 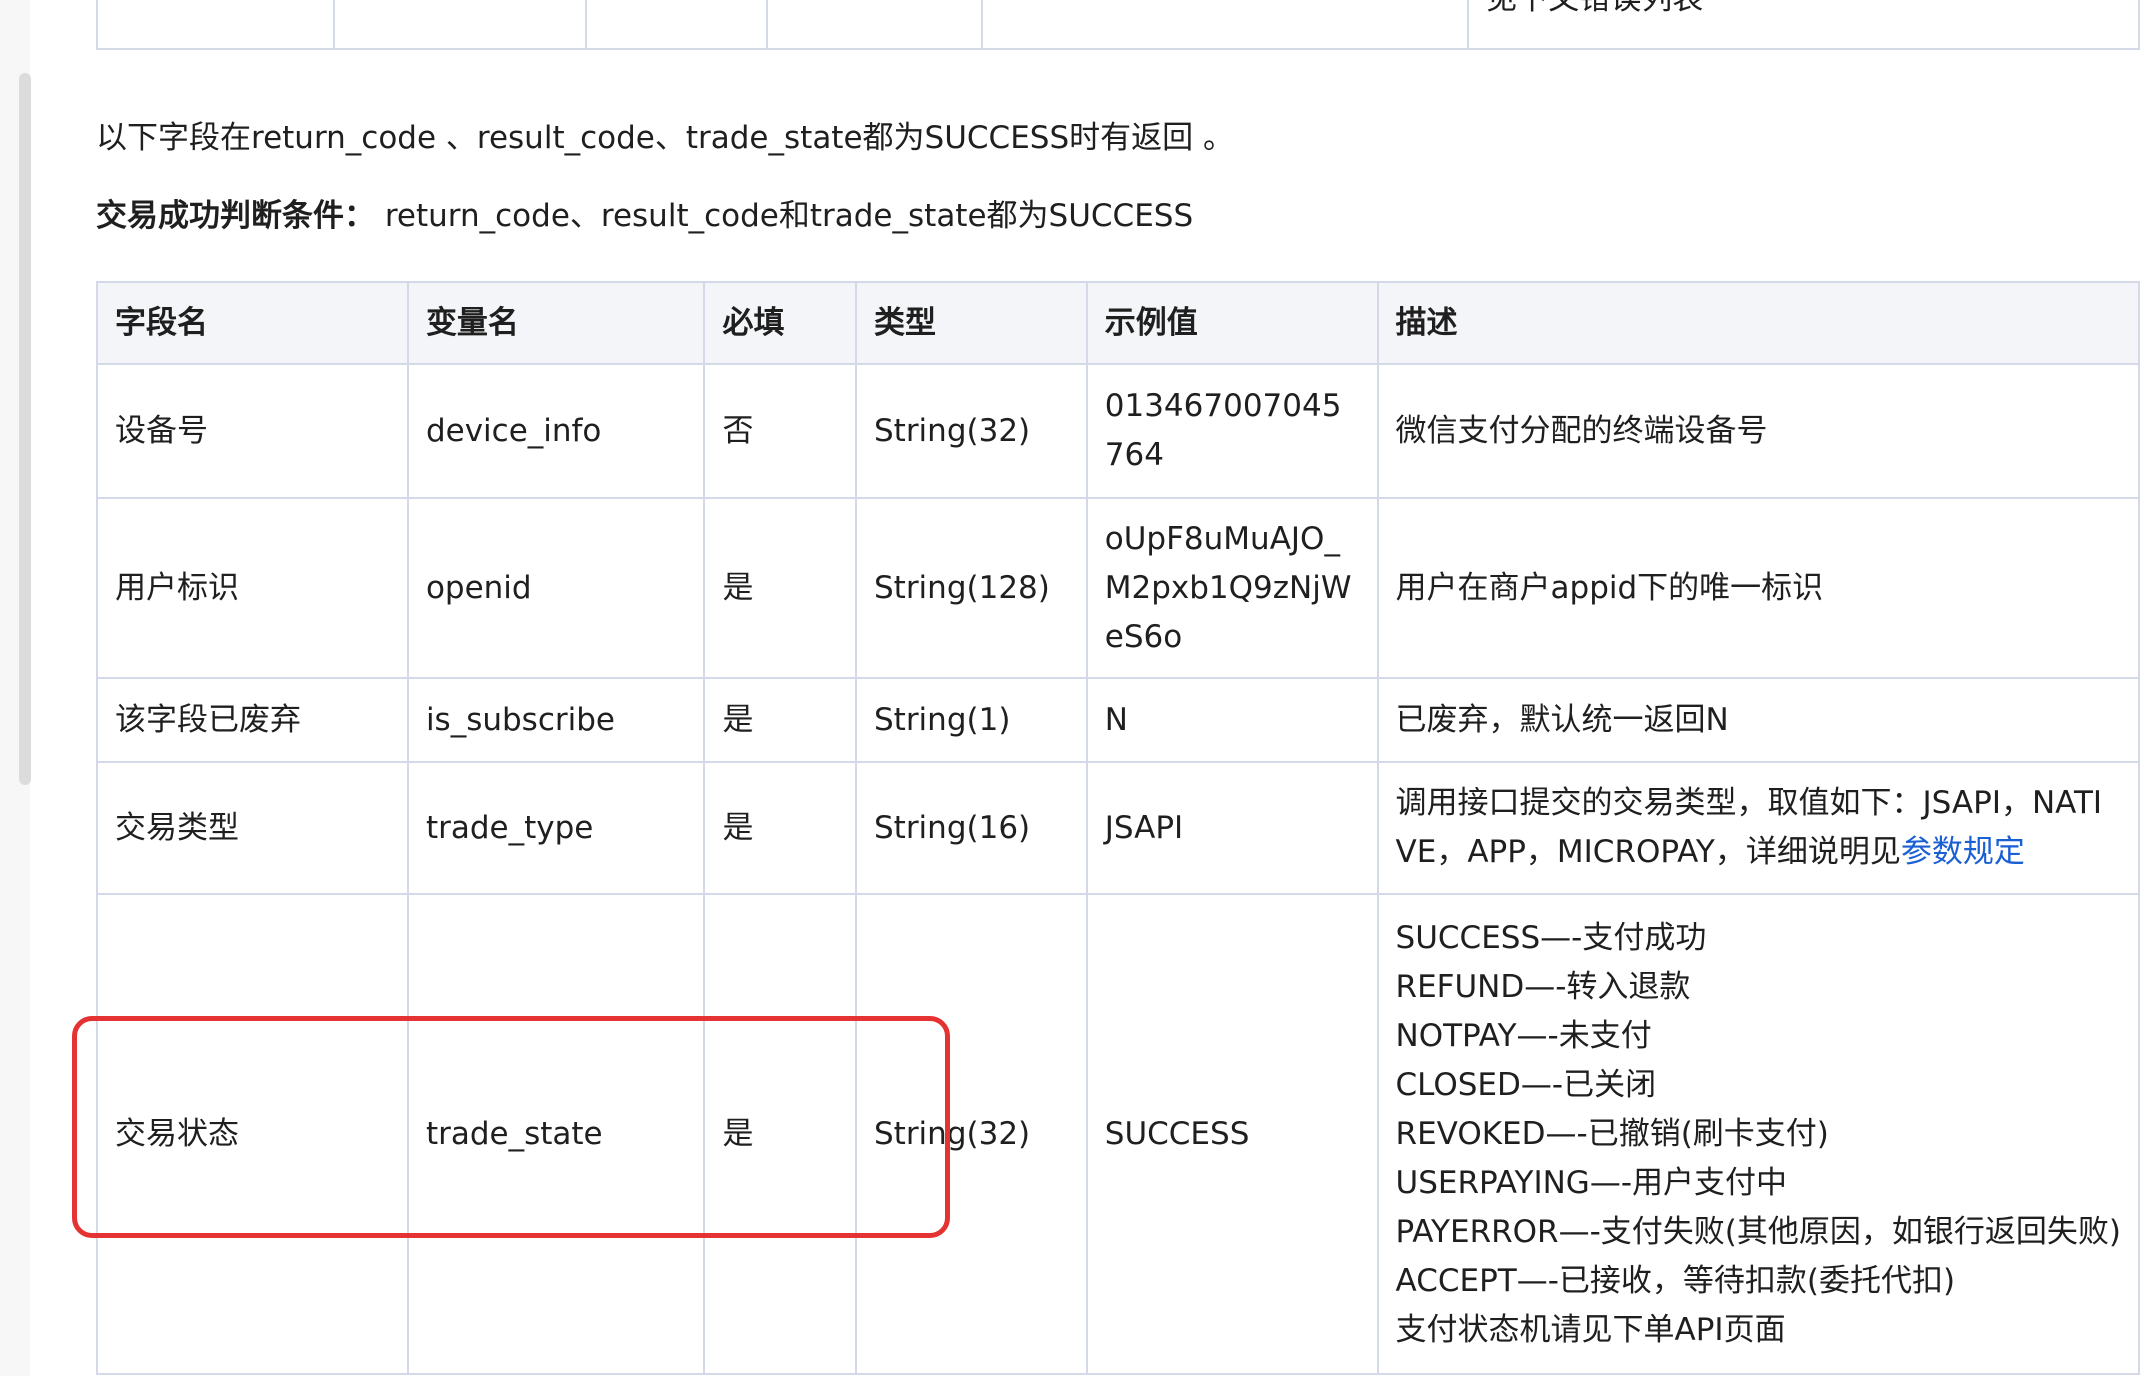 I want to click on scrollbar-thumb, so click(x=25, y=429).